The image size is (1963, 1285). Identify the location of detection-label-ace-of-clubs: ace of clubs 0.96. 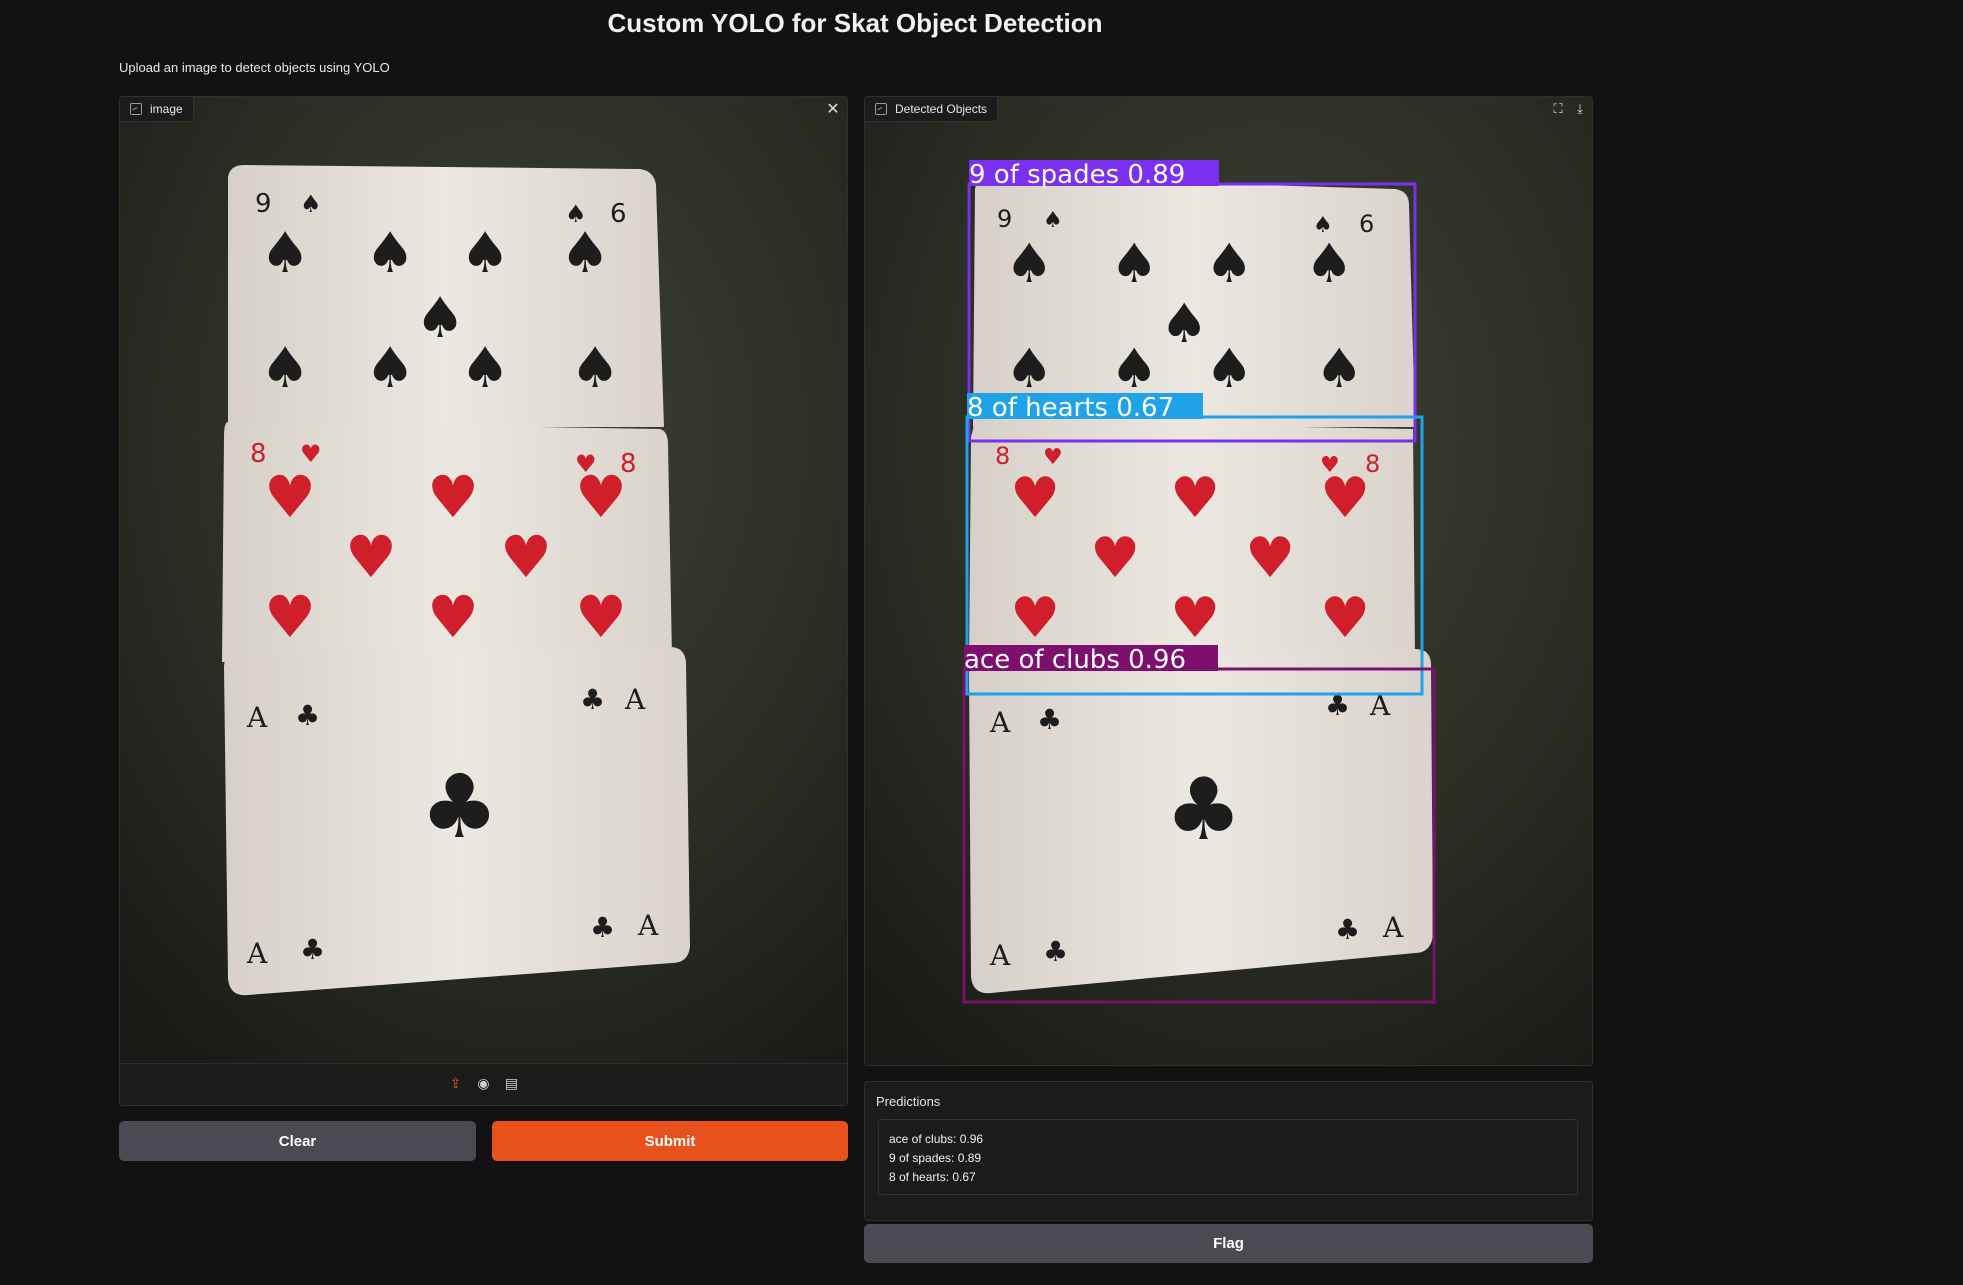
(1075, 660).